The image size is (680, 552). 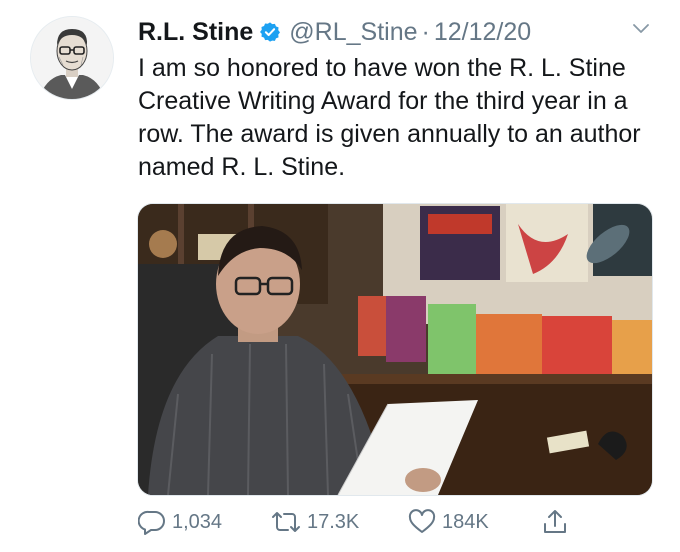 What do you see at coordinates (555, 521) in the screenshot?
I see `share-icon` at bounding box center [555, 521].